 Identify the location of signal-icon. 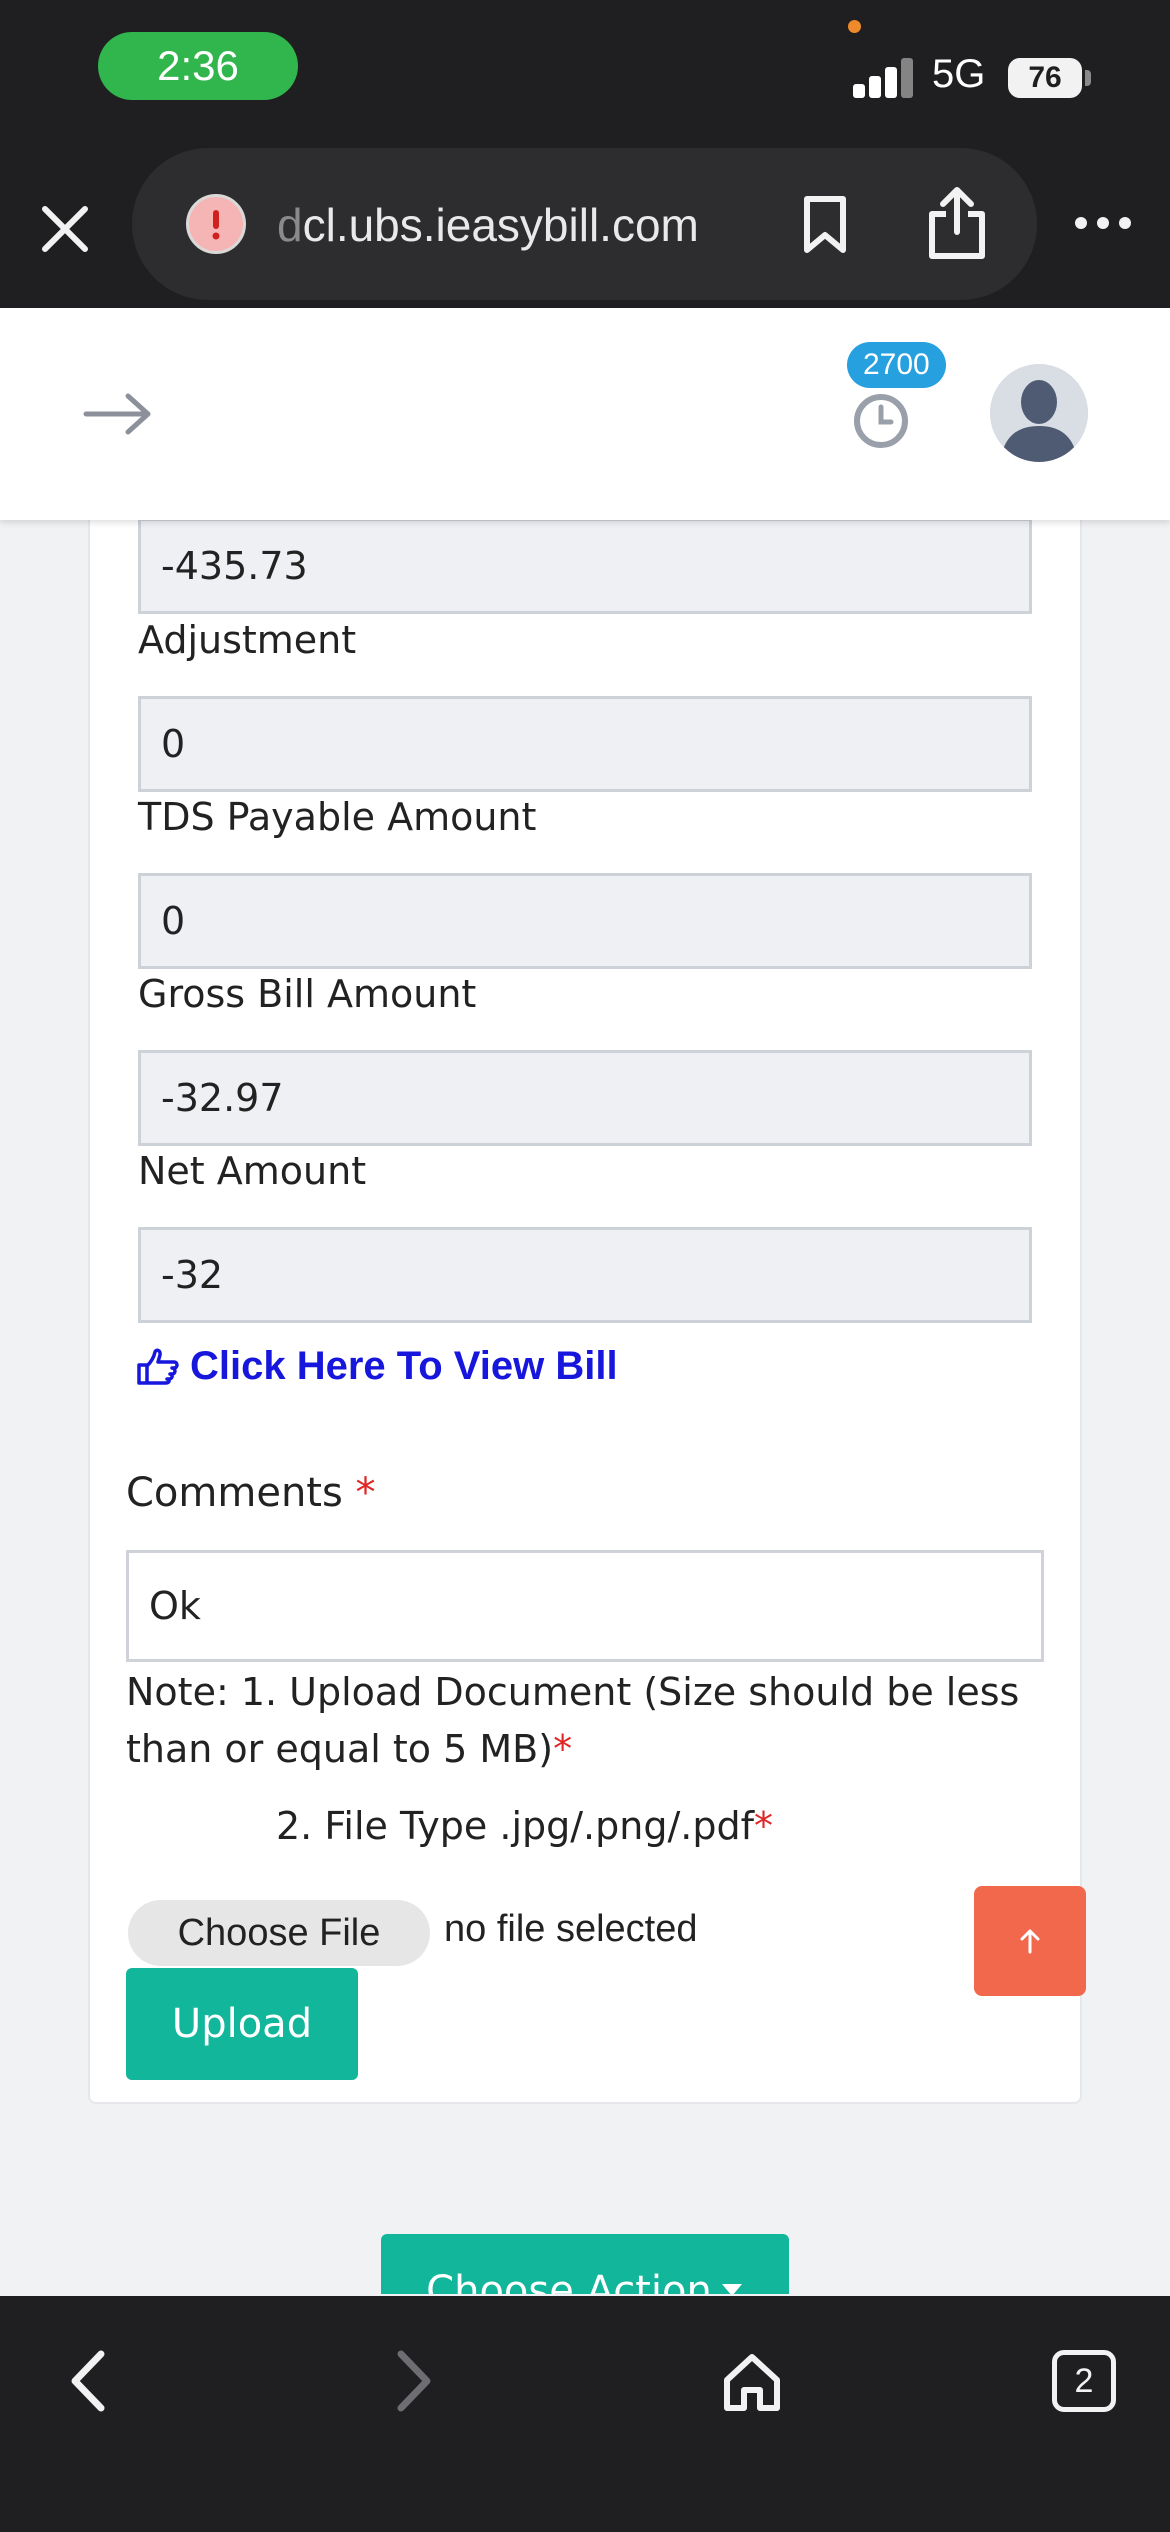
(884, 78).